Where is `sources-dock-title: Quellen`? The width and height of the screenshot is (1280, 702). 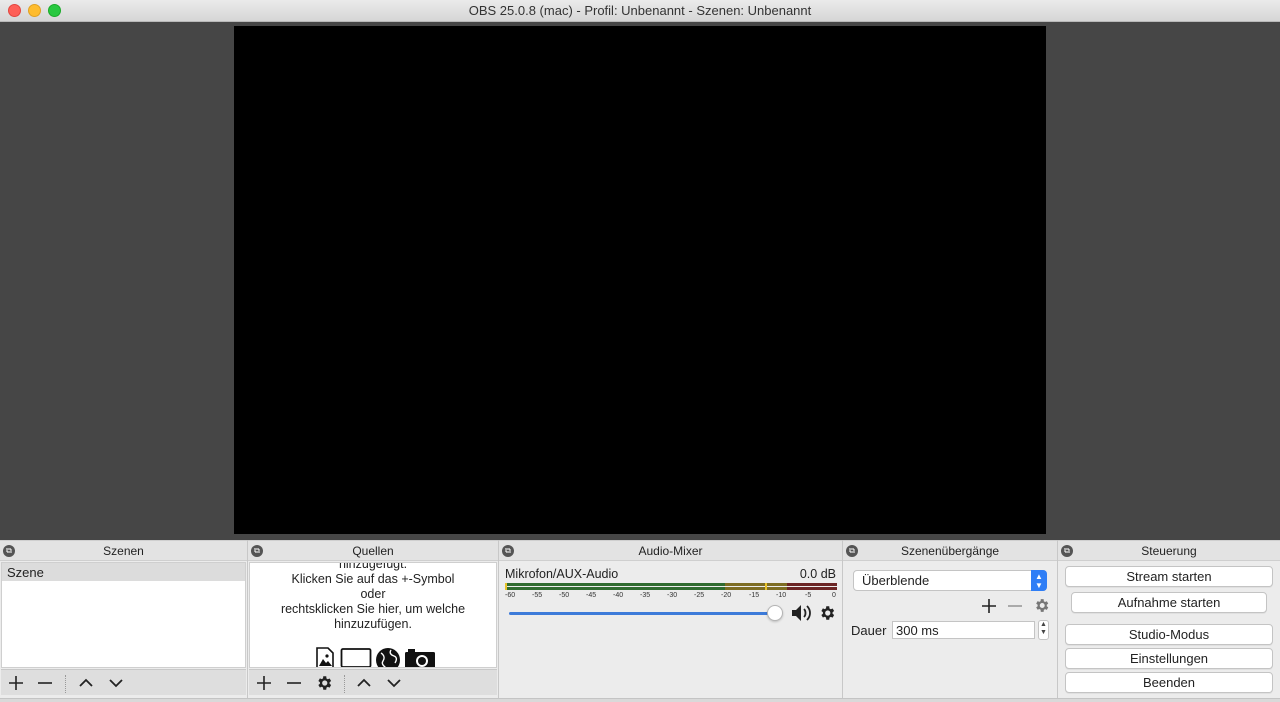 sources-dock-title: Quellen is located at coordinates (373, 551).